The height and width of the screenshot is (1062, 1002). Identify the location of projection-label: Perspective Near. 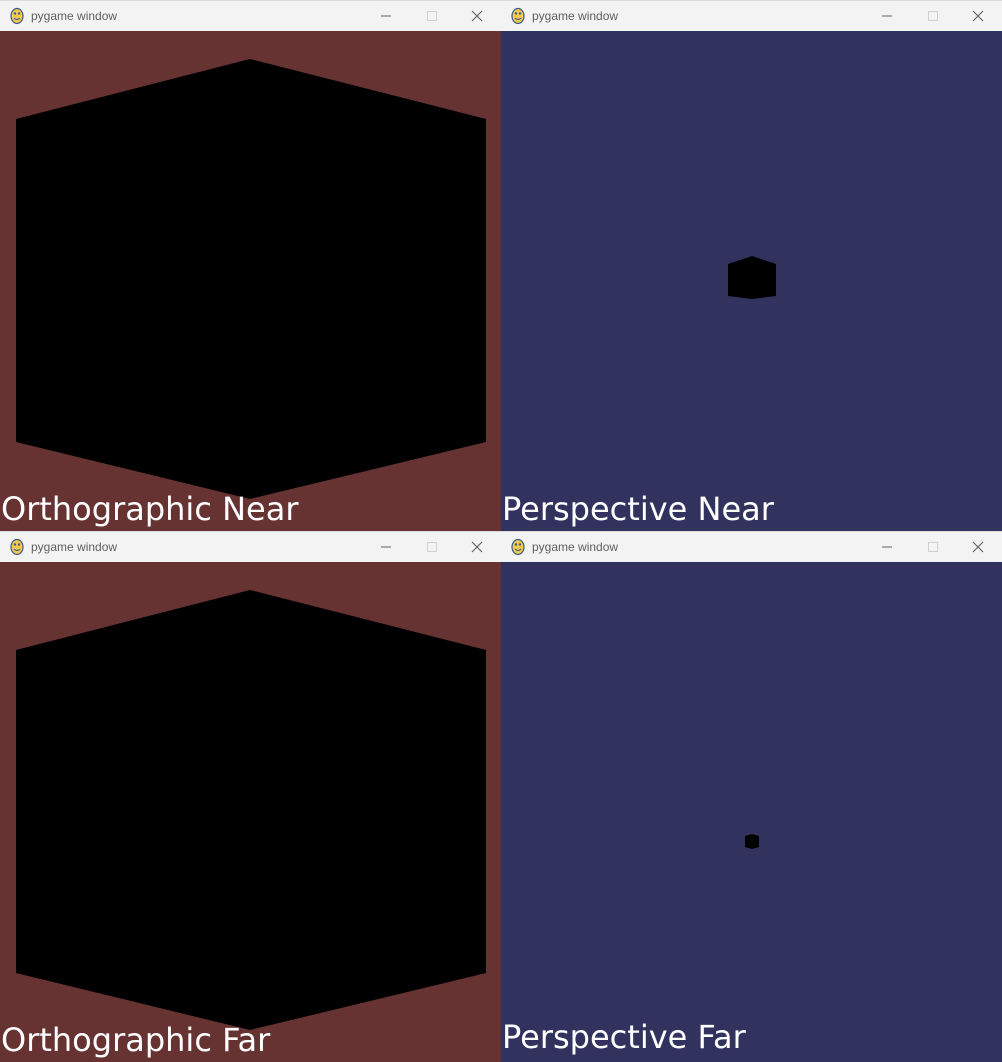
(638, 509).